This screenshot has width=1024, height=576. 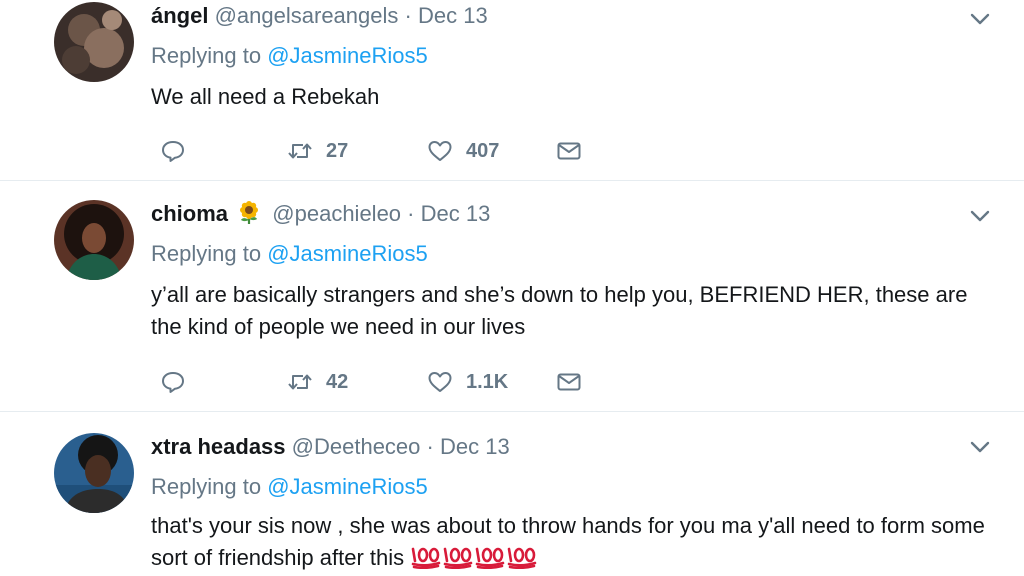 What do you see at coordinates (307, 15) in the screenshot?
I see `user-handle: @angelsareangels` at bounding box center [307, 15].